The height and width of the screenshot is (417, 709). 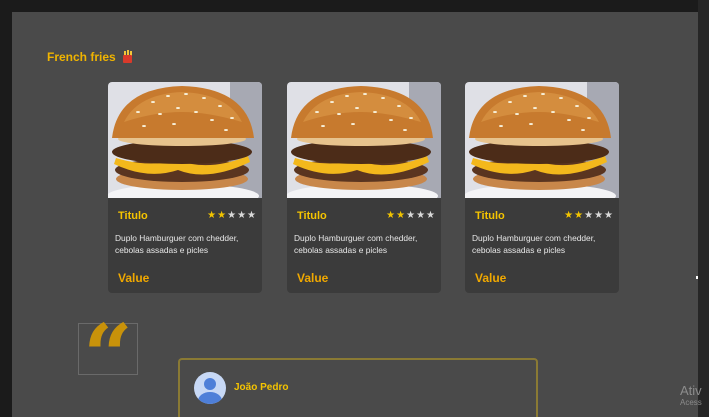 I want to click on watermark-line-2: Acess, so click(x=691, y=402).